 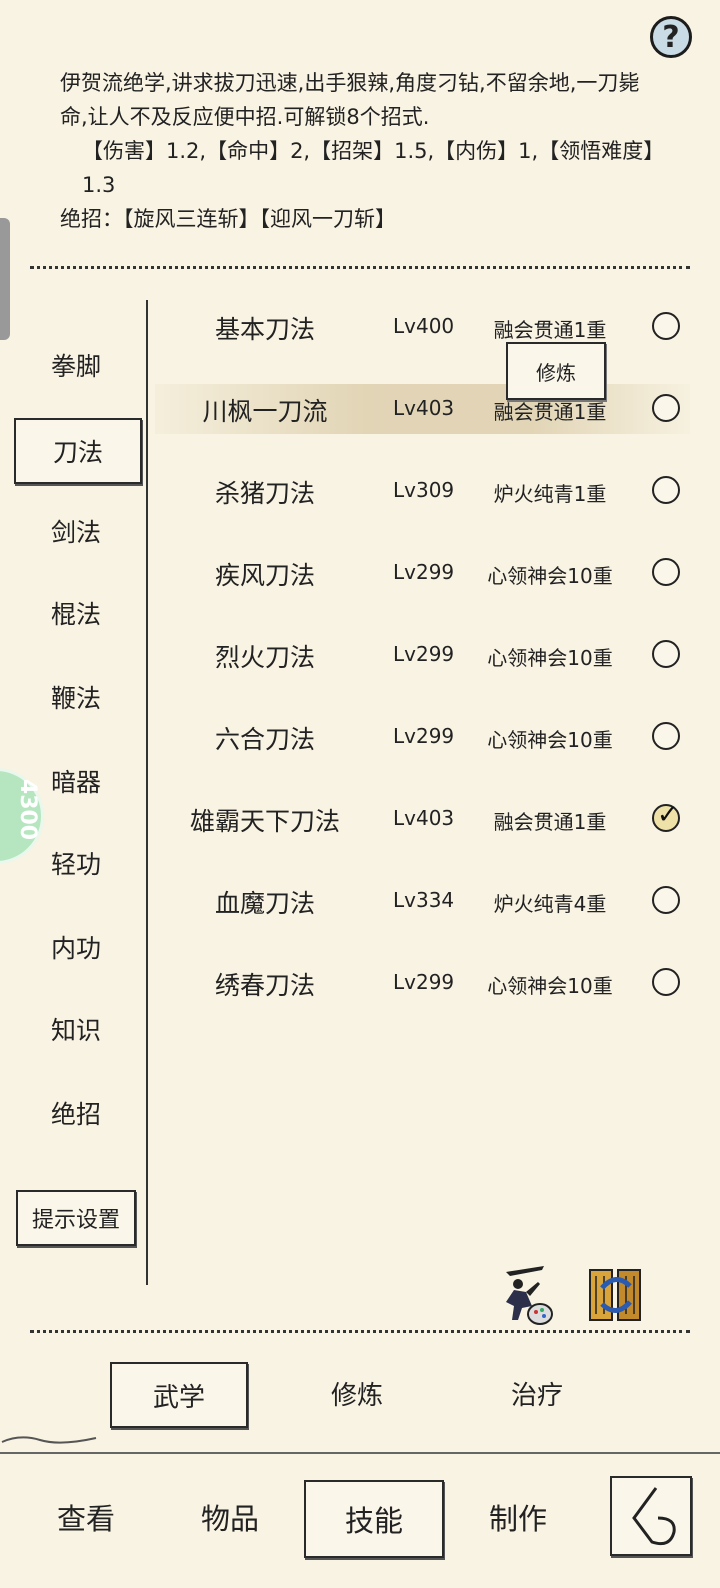 I want to click on side-handle, so click(x=5, y=279).